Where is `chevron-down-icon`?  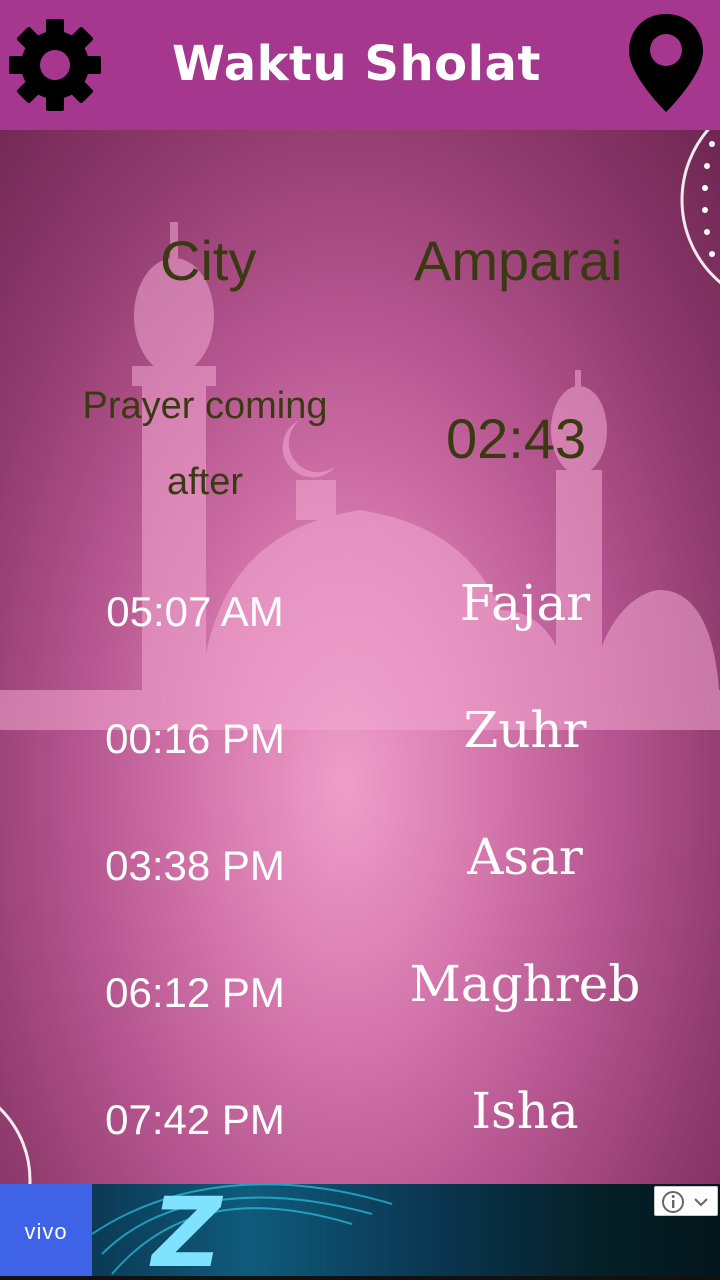
chevron-down-icon is located at coordinates (701, 1202).